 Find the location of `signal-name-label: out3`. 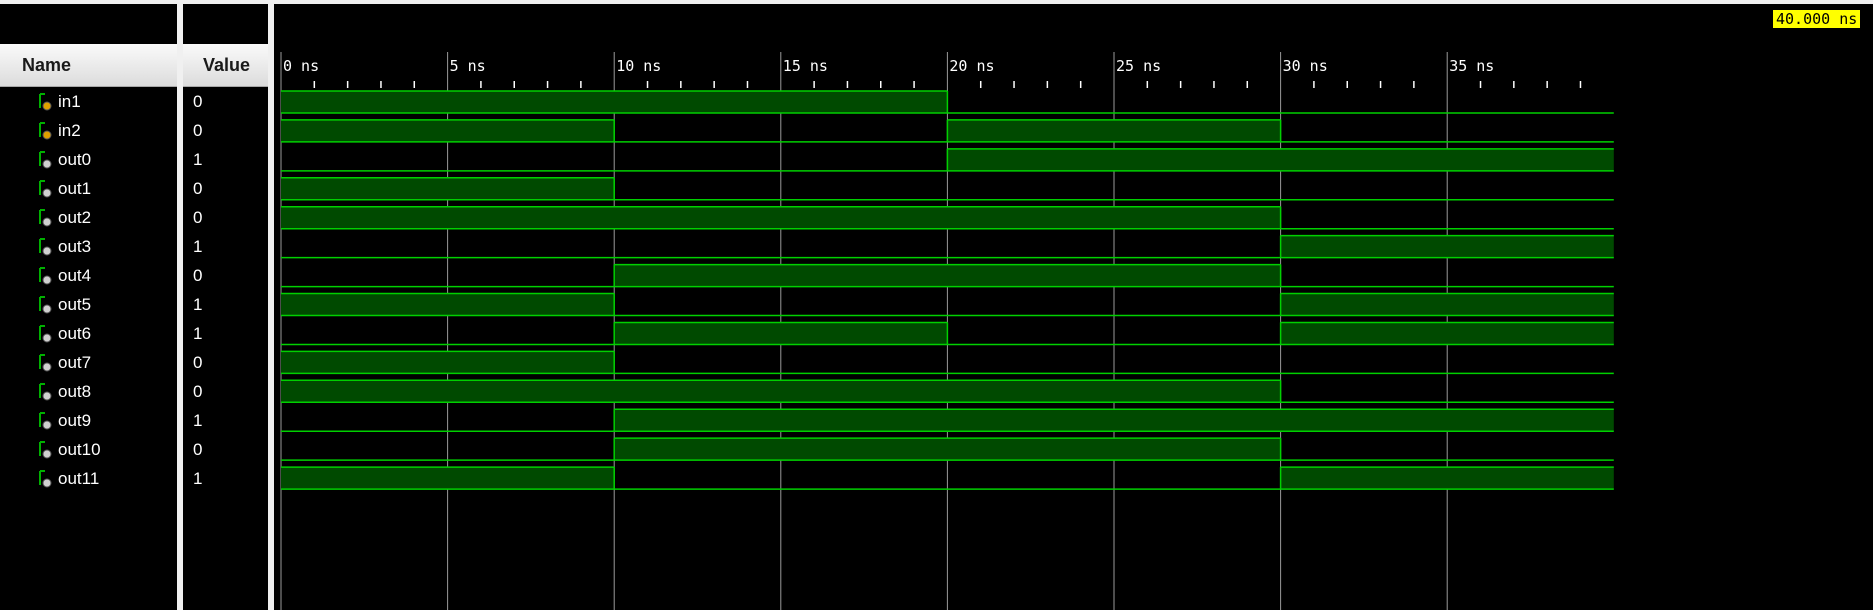

signal-name-label: out3 is located at coordinates (75, 247).